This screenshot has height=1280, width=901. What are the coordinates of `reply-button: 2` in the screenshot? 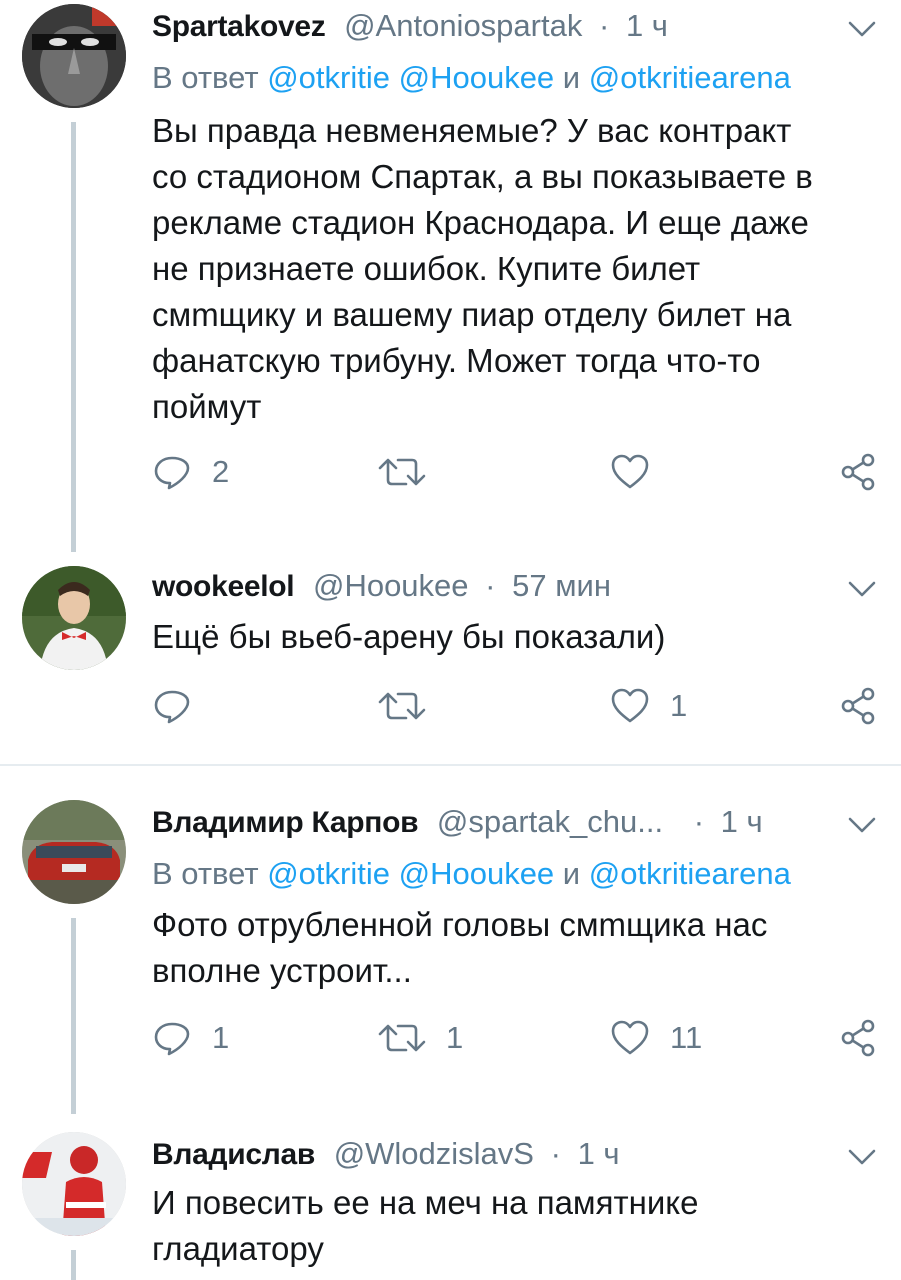 It's located at (190, 472).